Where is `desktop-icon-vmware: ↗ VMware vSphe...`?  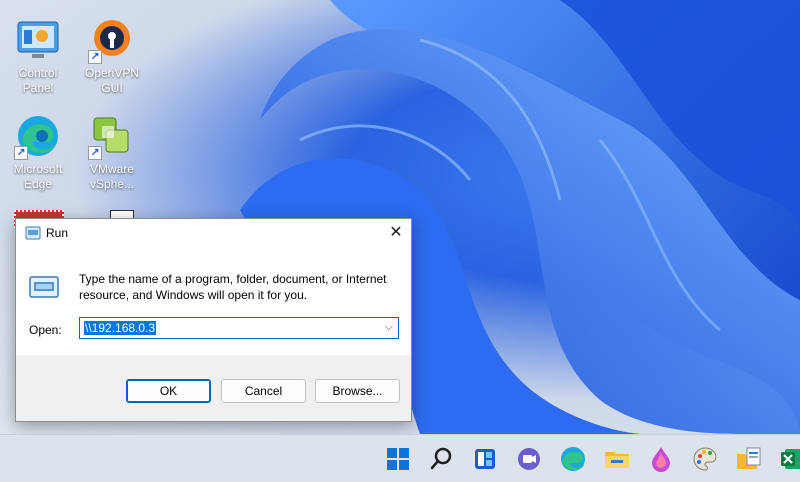 desktop-icon-vmware: ↗ VMware vSphe... is located at coordinates (112, 152).